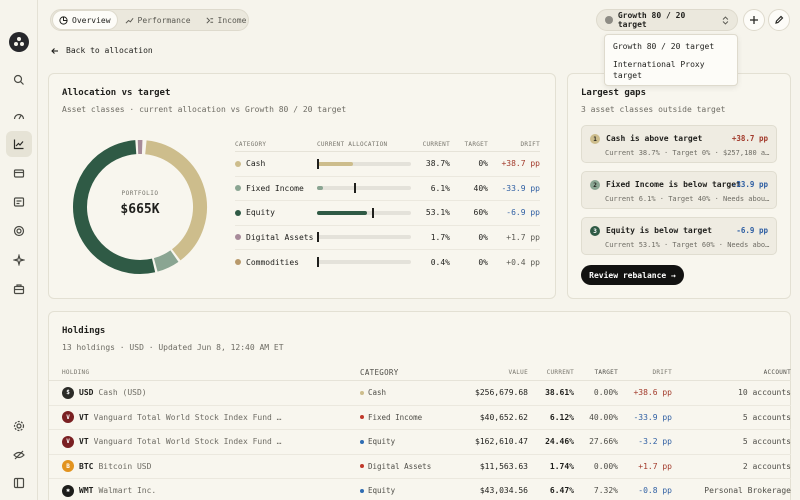 The image size is (800, 500). Describe the element at coordinates (747, 491) in the screenshot. I see `holding-account: Personal Brokerage` at that location.